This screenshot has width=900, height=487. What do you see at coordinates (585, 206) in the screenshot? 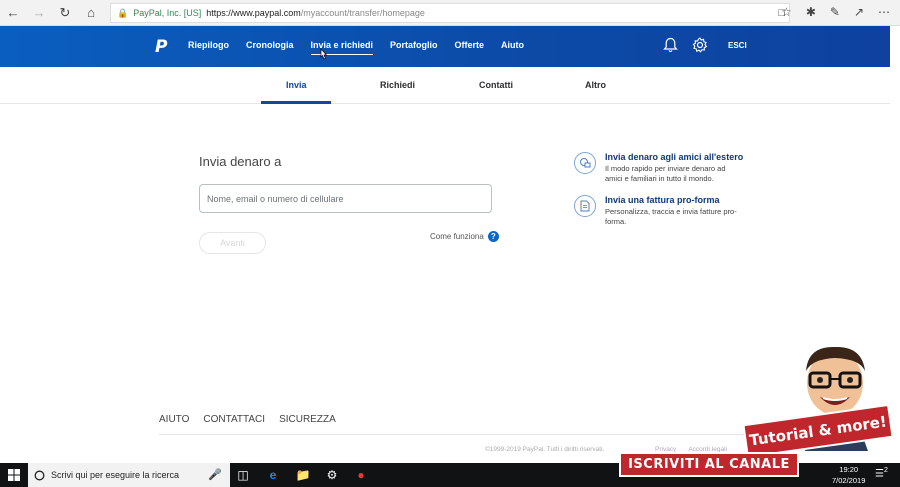
I see `invoice-icon` at bounding box center [585, 206].